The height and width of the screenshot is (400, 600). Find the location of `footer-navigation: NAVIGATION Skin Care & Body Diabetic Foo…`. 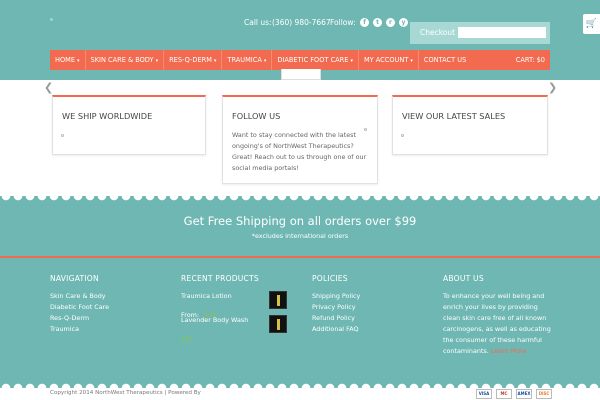

footer-navigation: NAVIGATION Skin Care & Body Diabetic Foo… is located at coordinates (79, 304).